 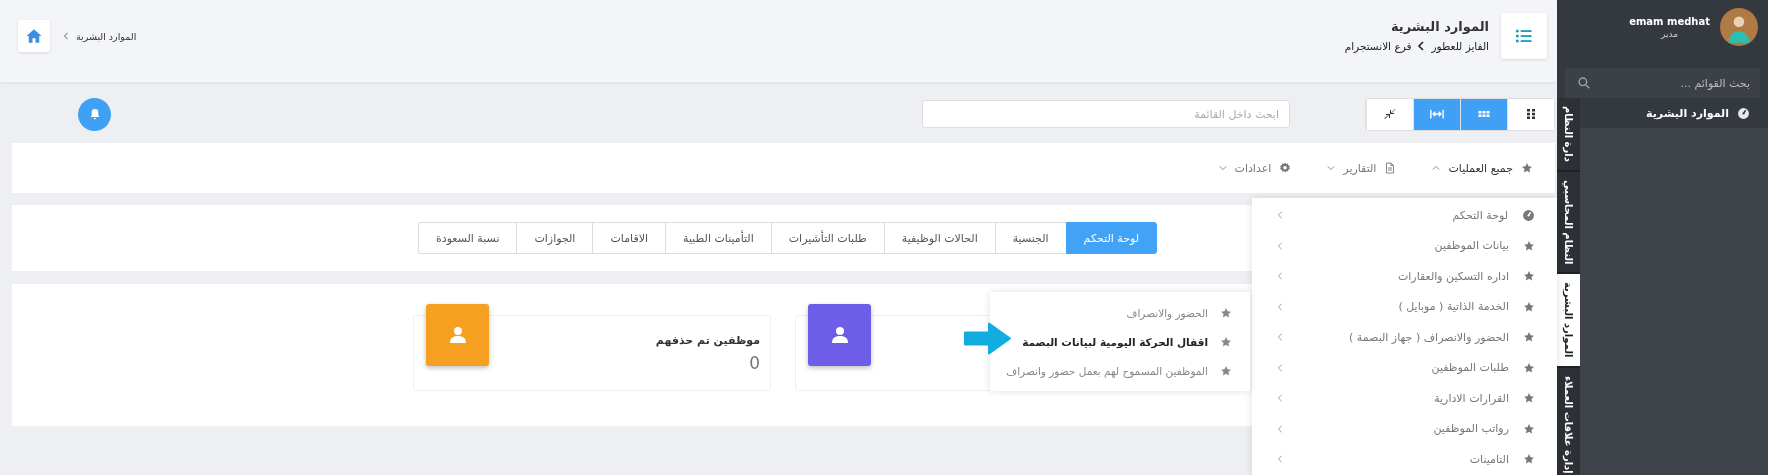 I want to click on notifications-button, so click(x=94, y=114).